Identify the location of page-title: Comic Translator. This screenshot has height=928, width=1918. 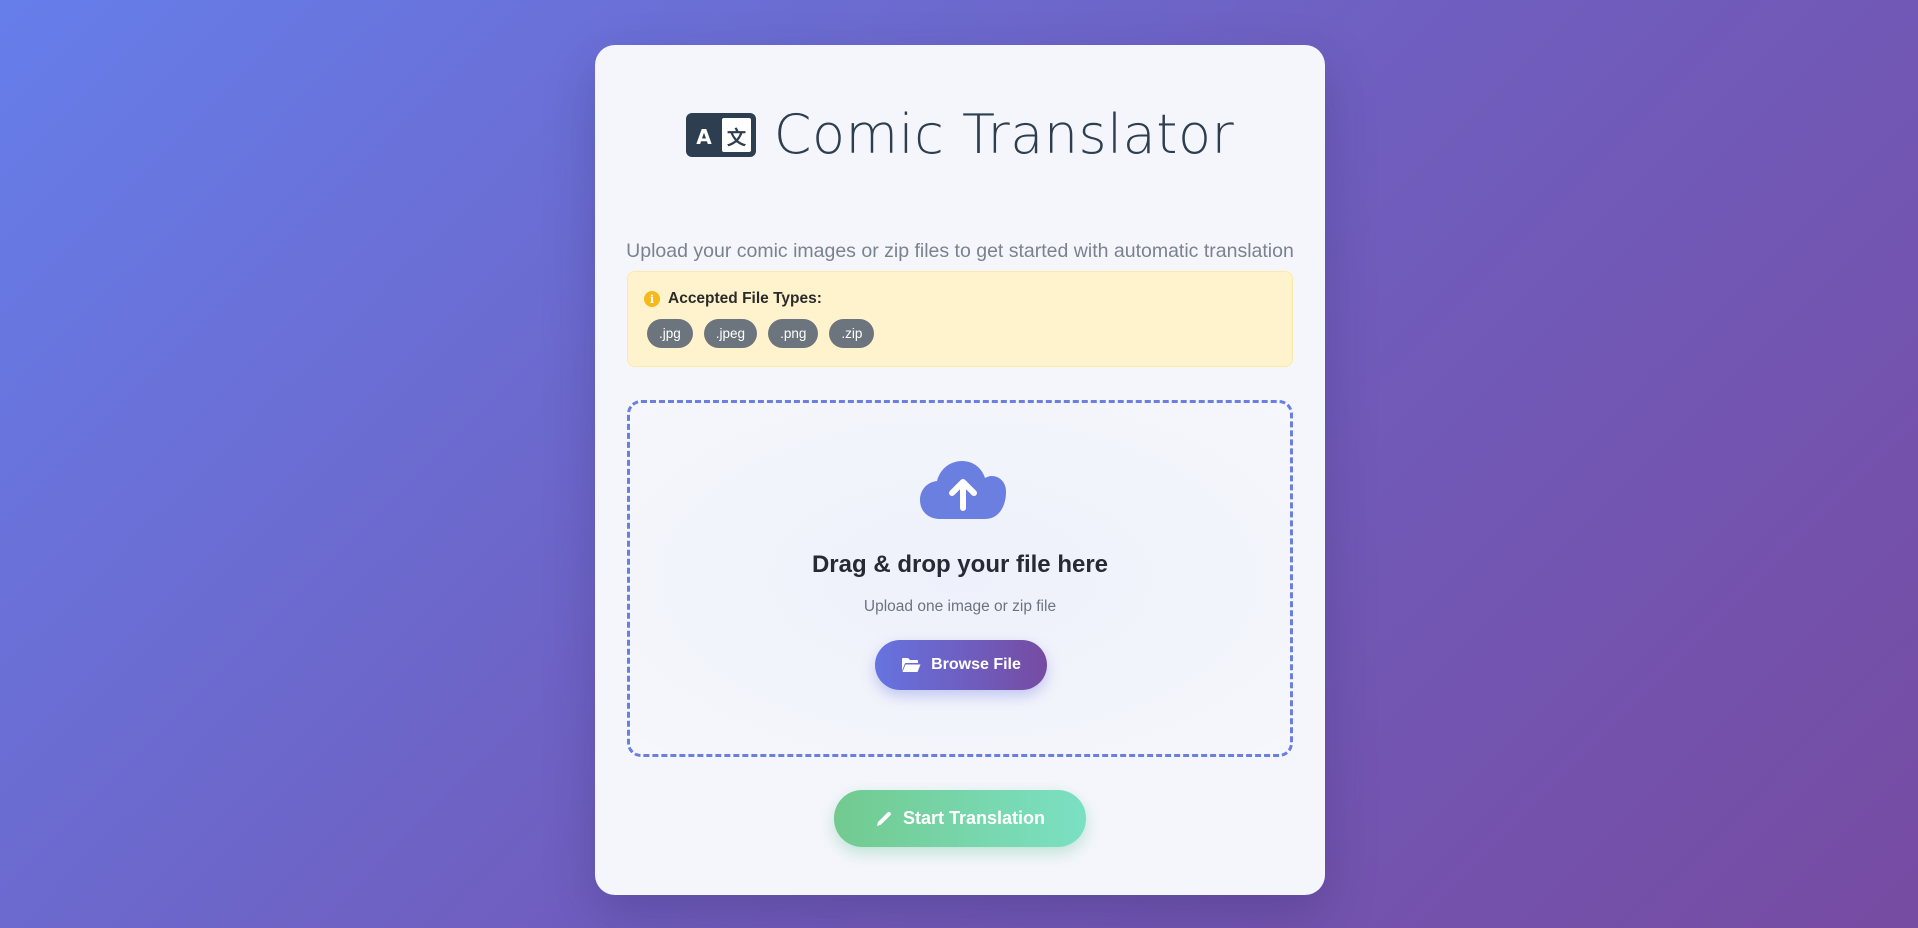
(1004, 134).